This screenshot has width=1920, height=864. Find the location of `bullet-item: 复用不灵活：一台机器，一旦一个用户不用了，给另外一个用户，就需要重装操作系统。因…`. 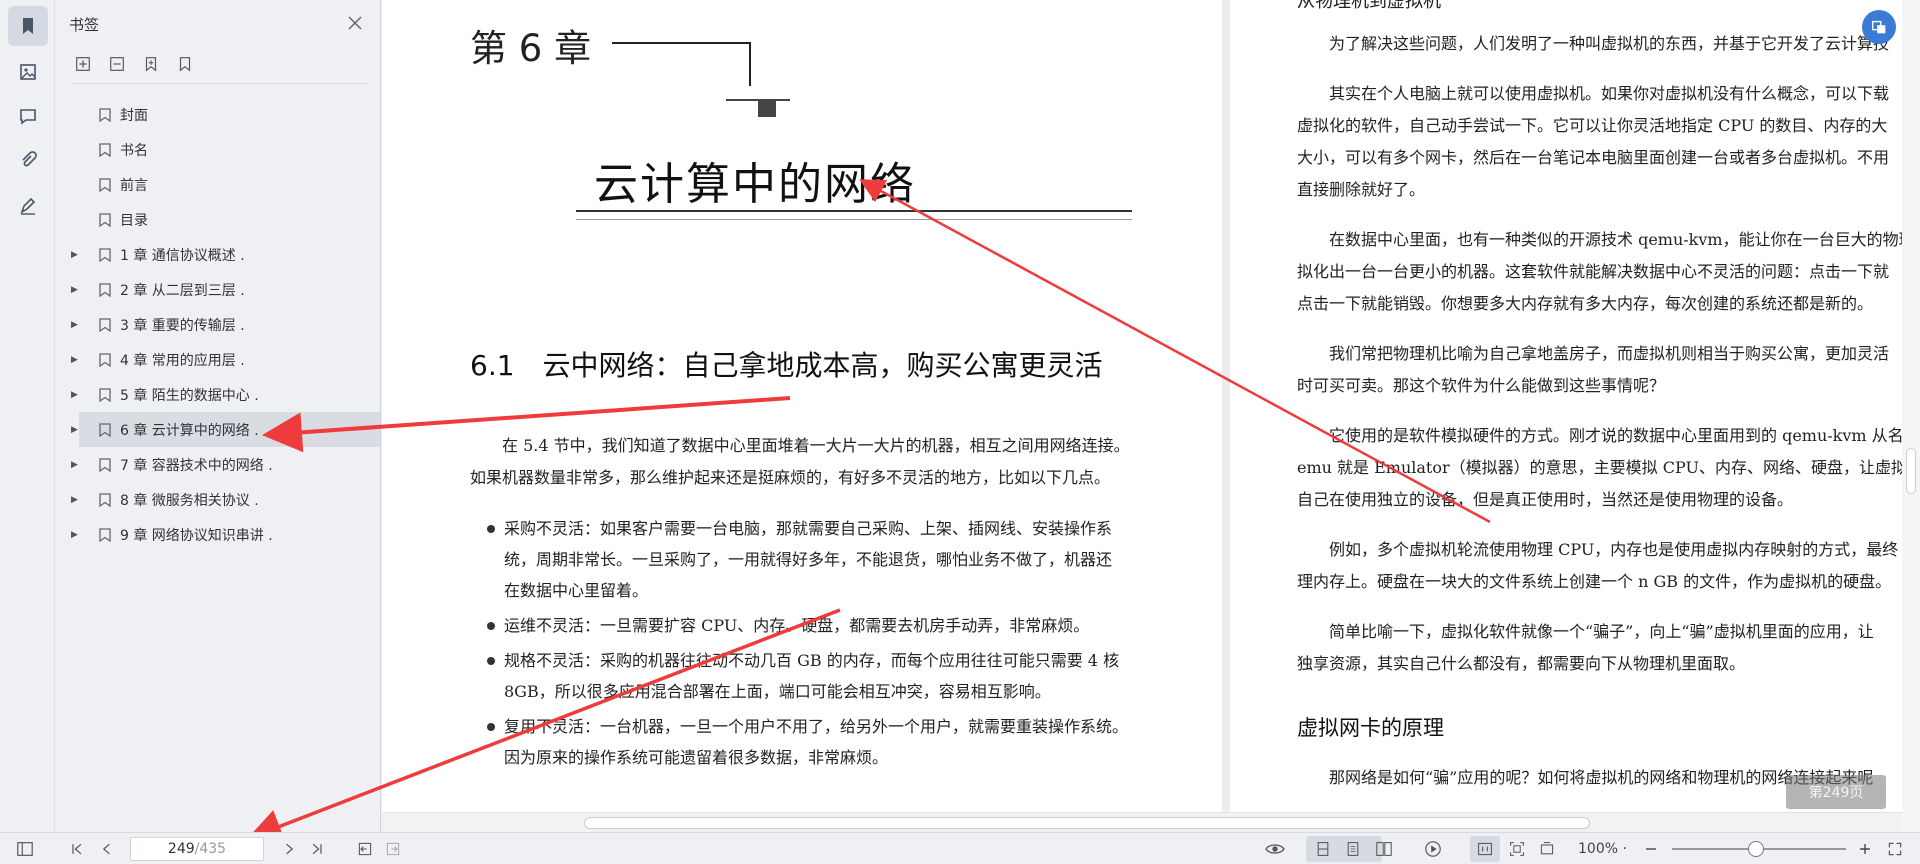

bullet-item: 复用不灵活：一台机器，一旦一个用户不用了，给另外一个用户，就需要重装操作系统。因… is located at coordinates (815, 742).